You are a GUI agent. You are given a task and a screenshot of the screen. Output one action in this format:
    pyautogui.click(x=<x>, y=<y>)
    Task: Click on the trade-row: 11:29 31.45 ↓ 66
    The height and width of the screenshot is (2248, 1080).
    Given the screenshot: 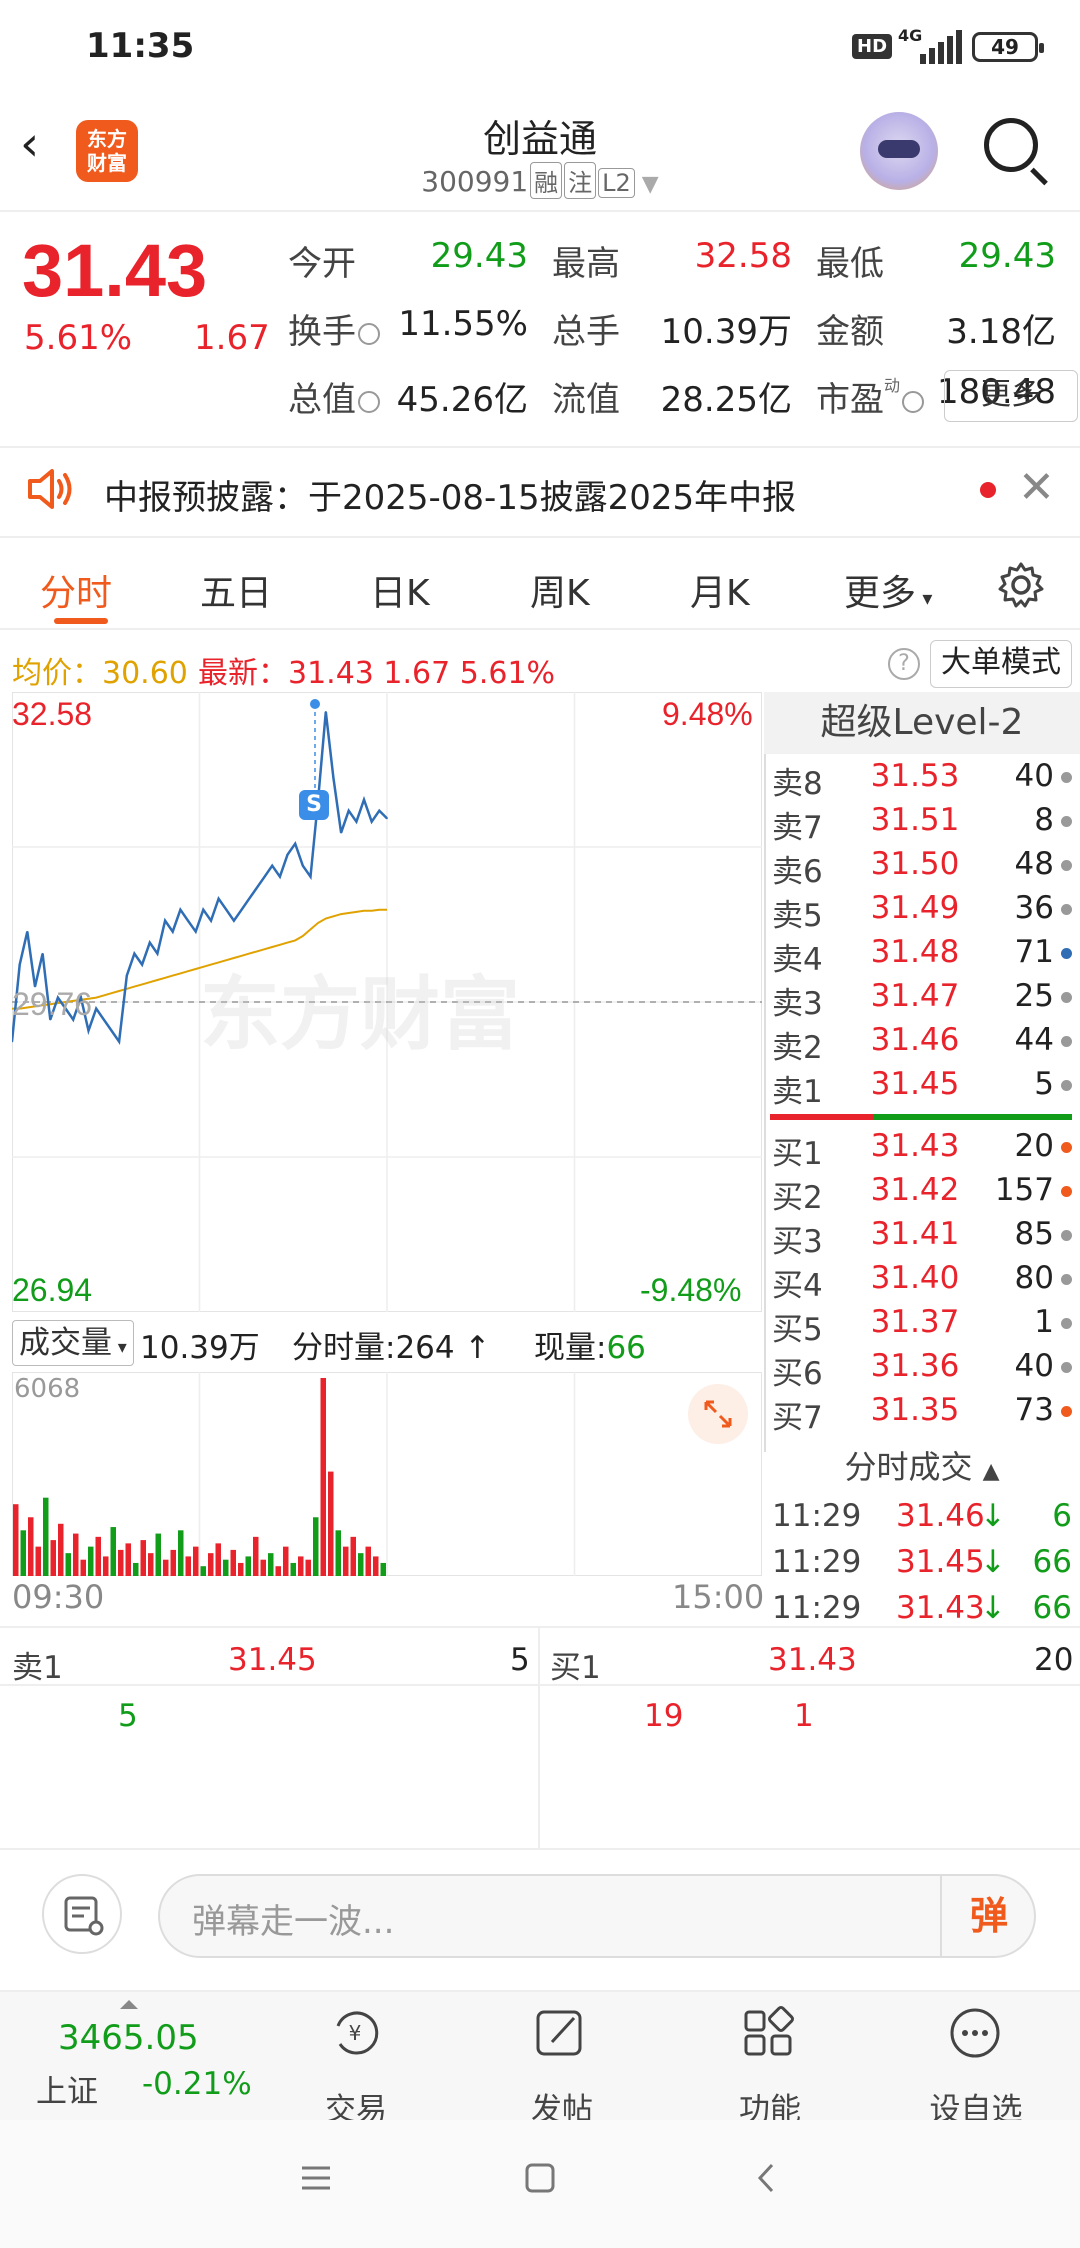 What is the action you would take?
    pyautogui.click(x=922, y=1566)
    